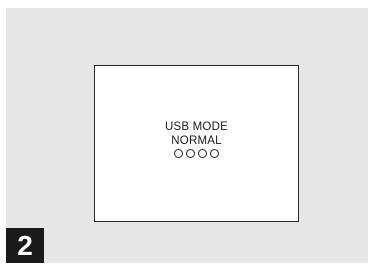  Describe the element at coordinates (202, 153) in the screenshot. I see `indicator-circle-3-icon` at that location.